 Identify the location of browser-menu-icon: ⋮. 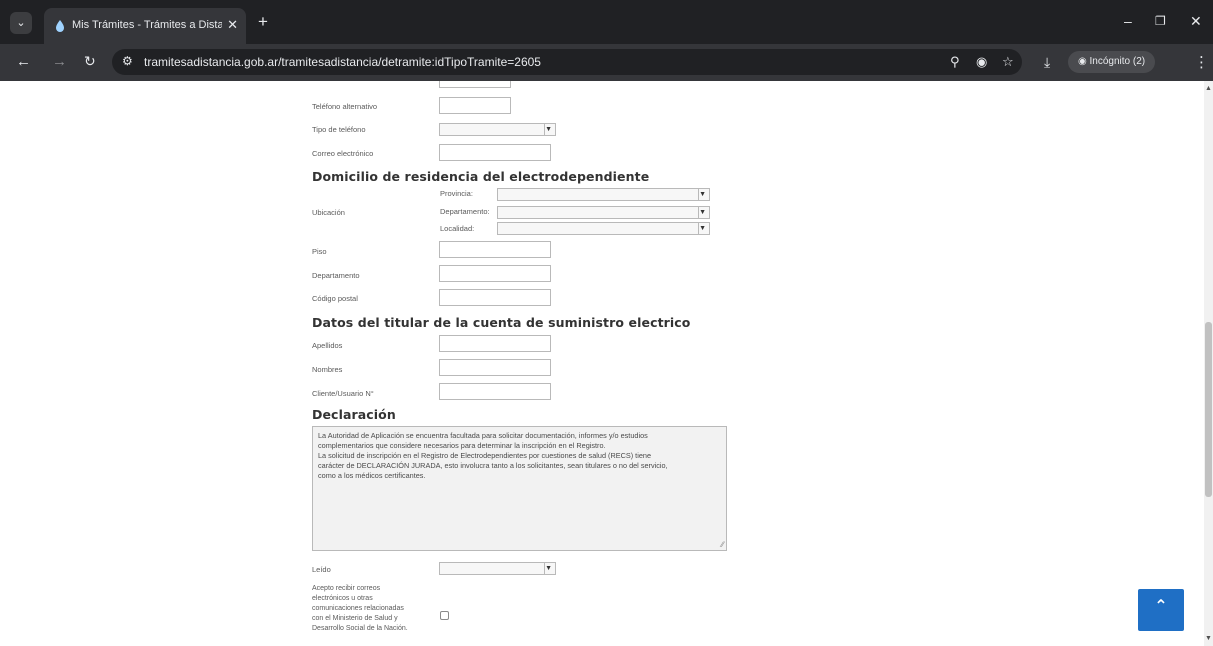
(1201, 62).